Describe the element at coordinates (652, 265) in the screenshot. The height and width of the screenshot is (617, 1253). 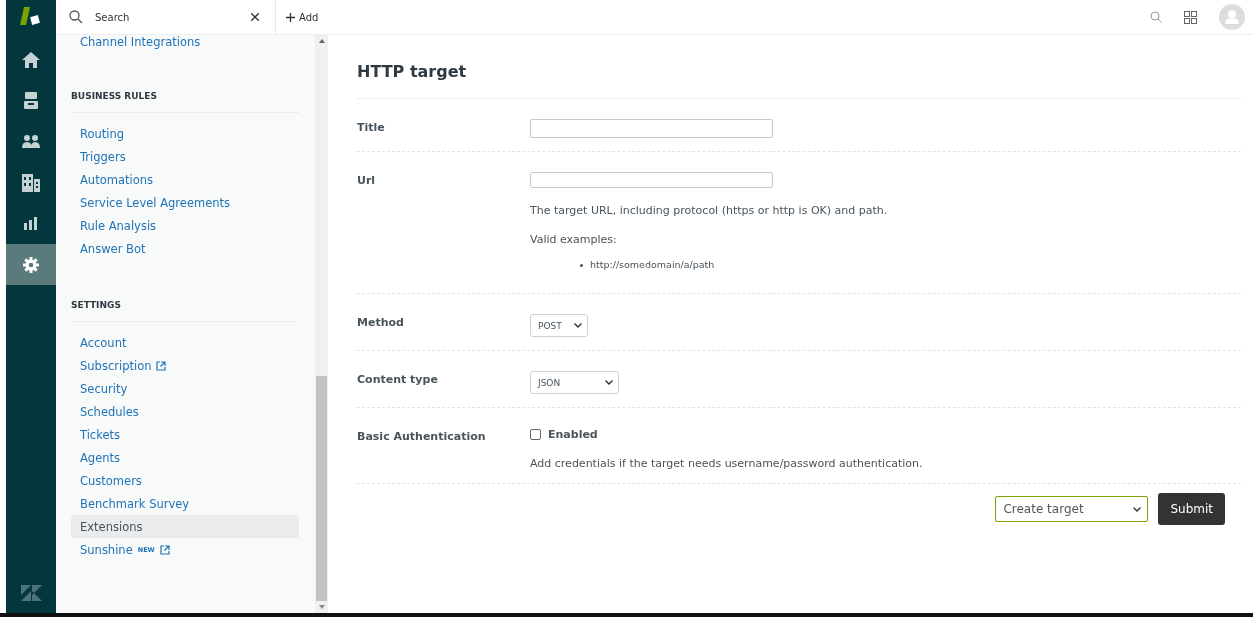
I see `example-url: http://somedomain/a/path` at that location.